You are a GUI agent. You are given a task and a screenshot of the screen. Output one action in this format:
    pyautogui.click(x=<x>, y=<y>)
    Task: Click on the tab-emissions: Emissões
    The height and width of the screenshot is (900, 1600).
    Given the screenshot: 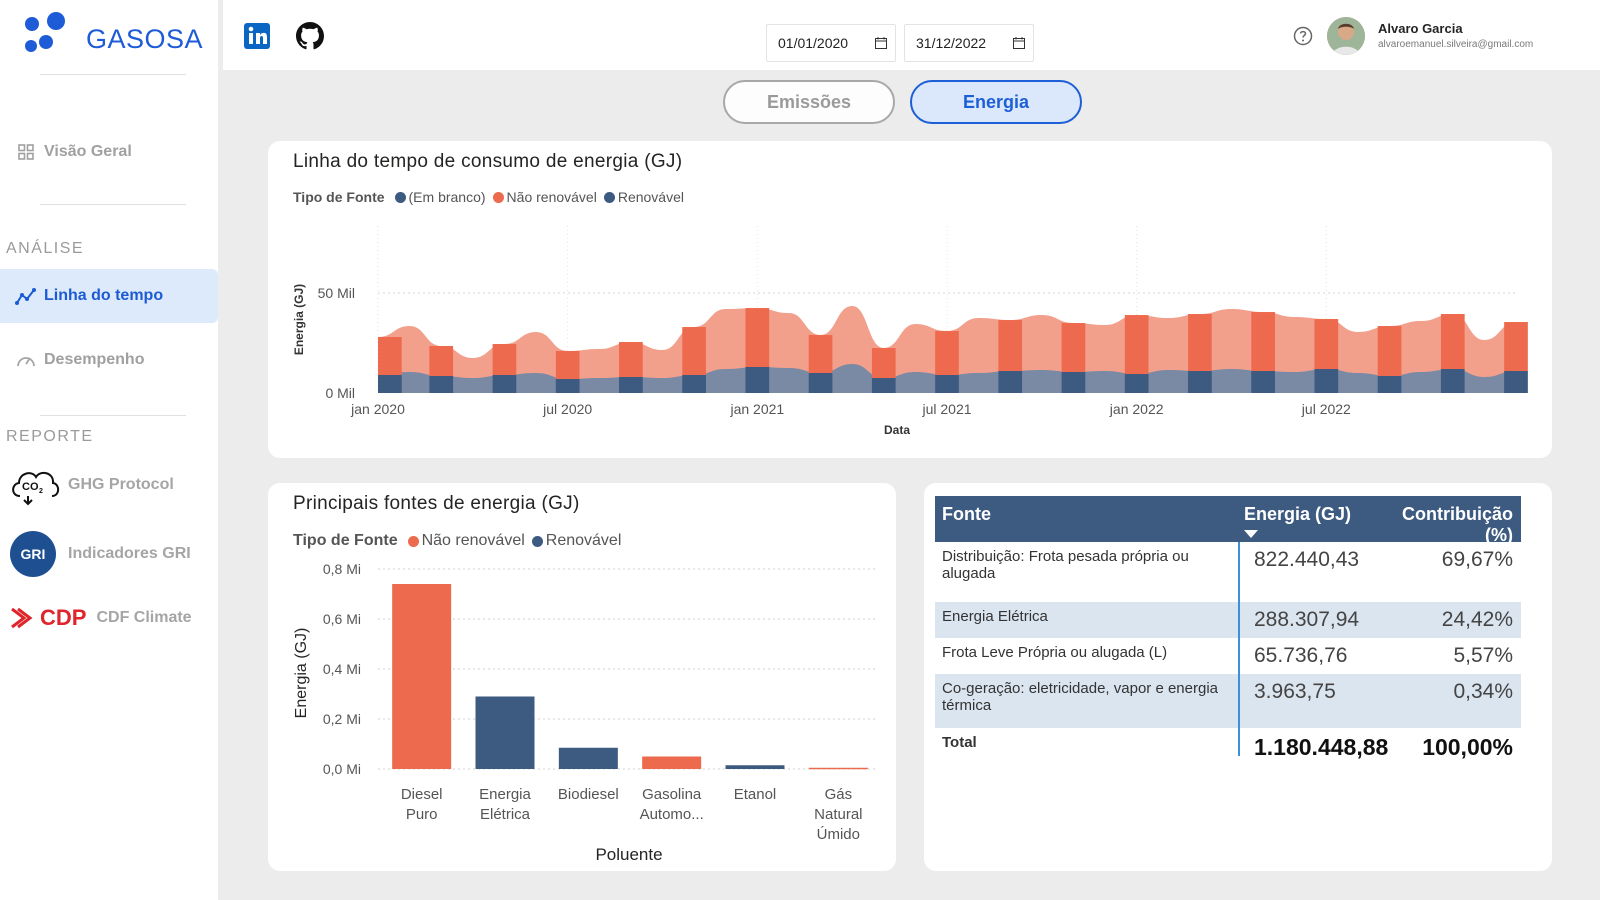 What is the action you would take?
    pyautogui.click(x=809, y=102)
    